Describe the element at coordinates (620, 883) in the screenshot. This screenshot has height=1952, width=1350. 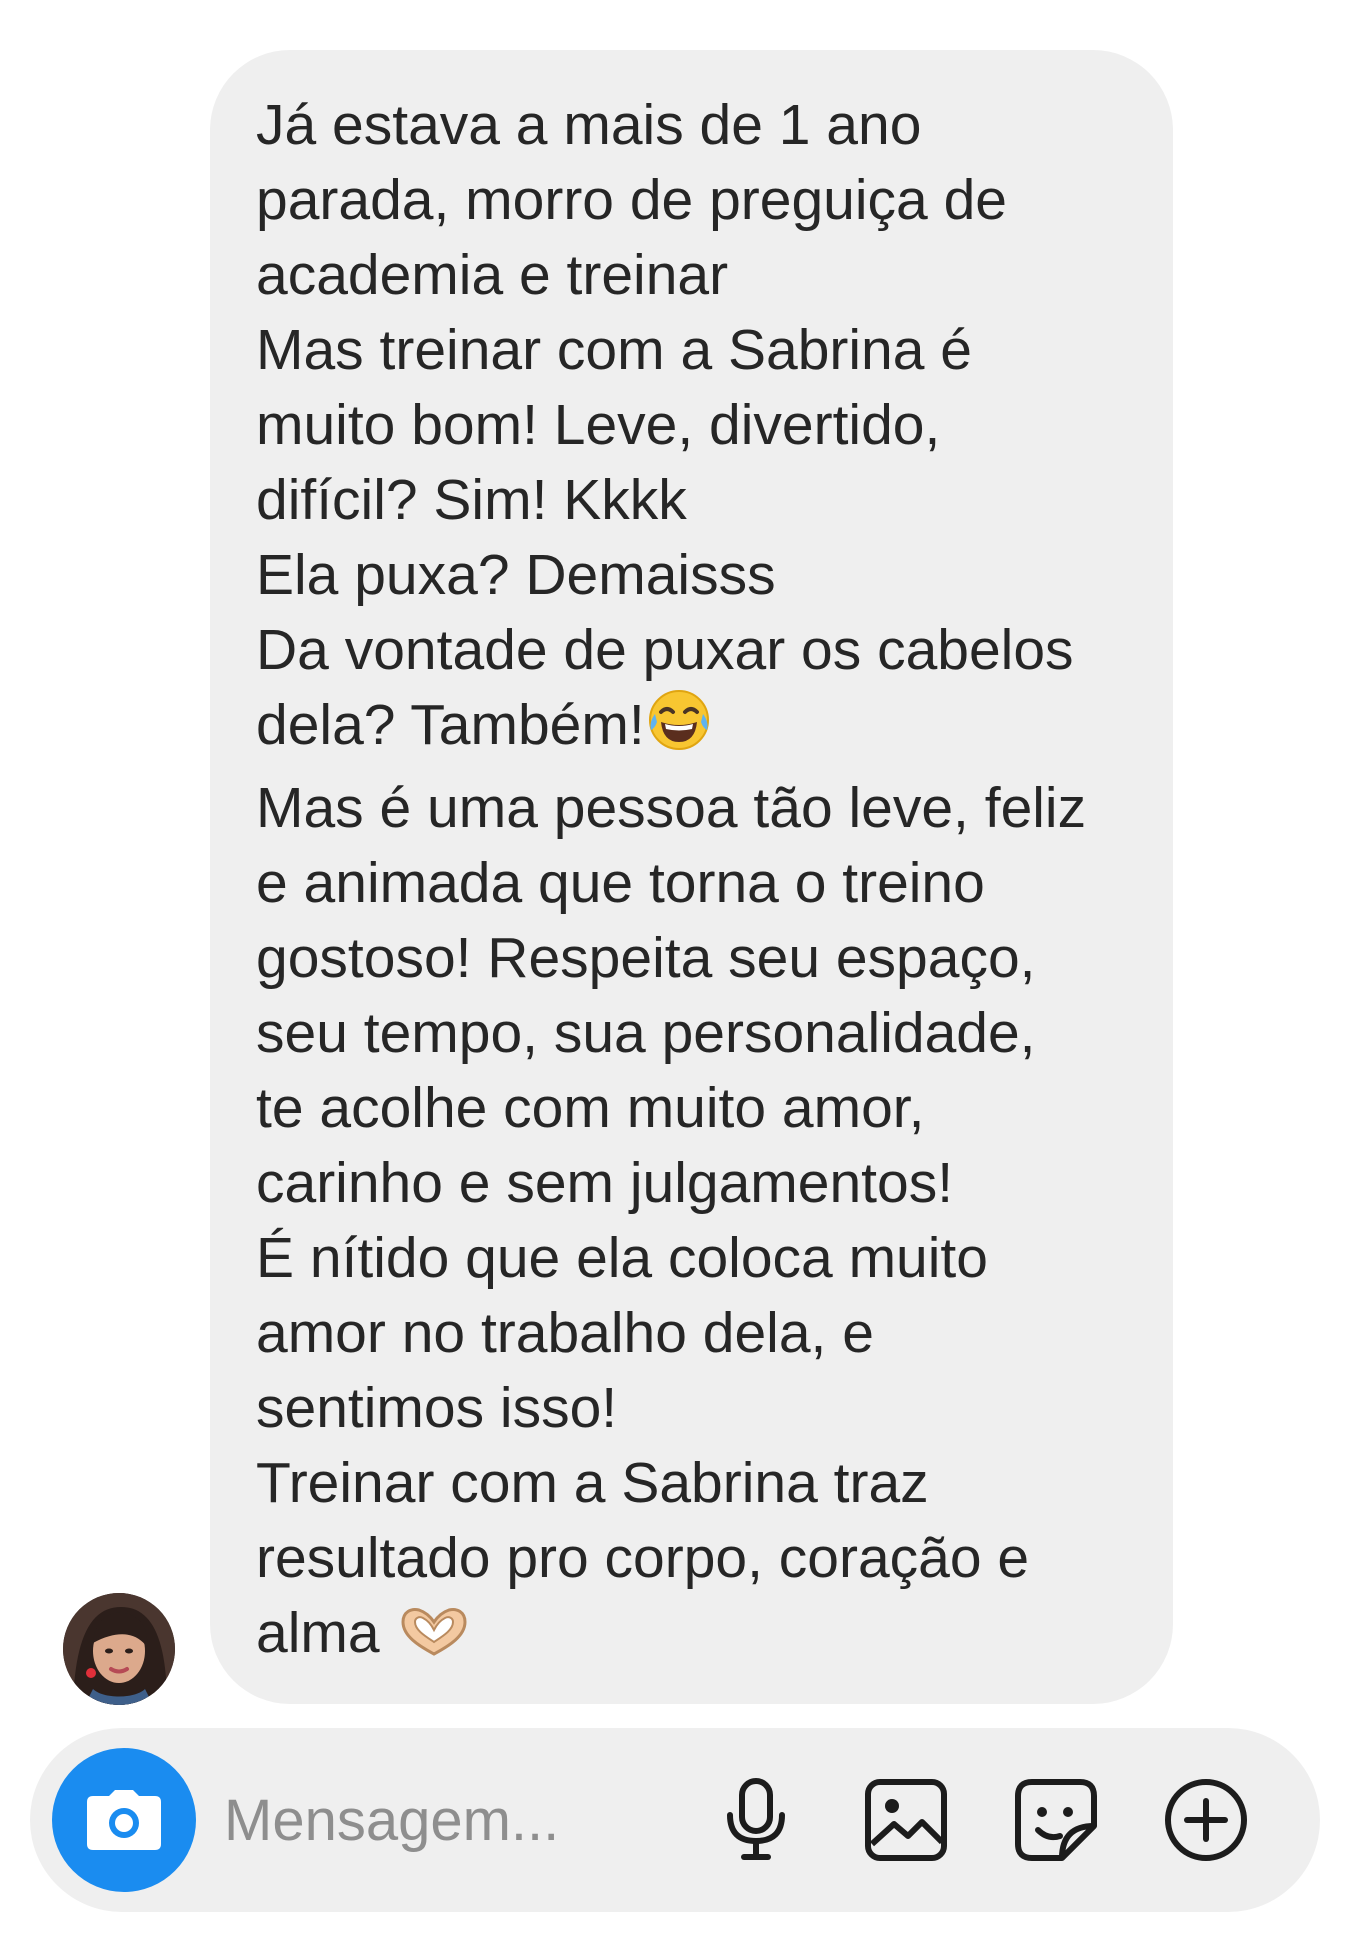
I see `message-line: e animada que torna o treino` at that location.